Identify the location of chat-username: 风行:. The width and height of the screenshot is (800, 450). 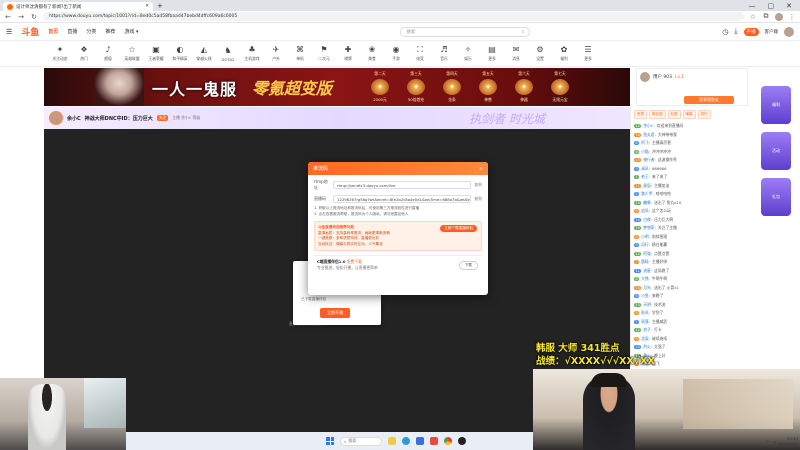
(645, 245).